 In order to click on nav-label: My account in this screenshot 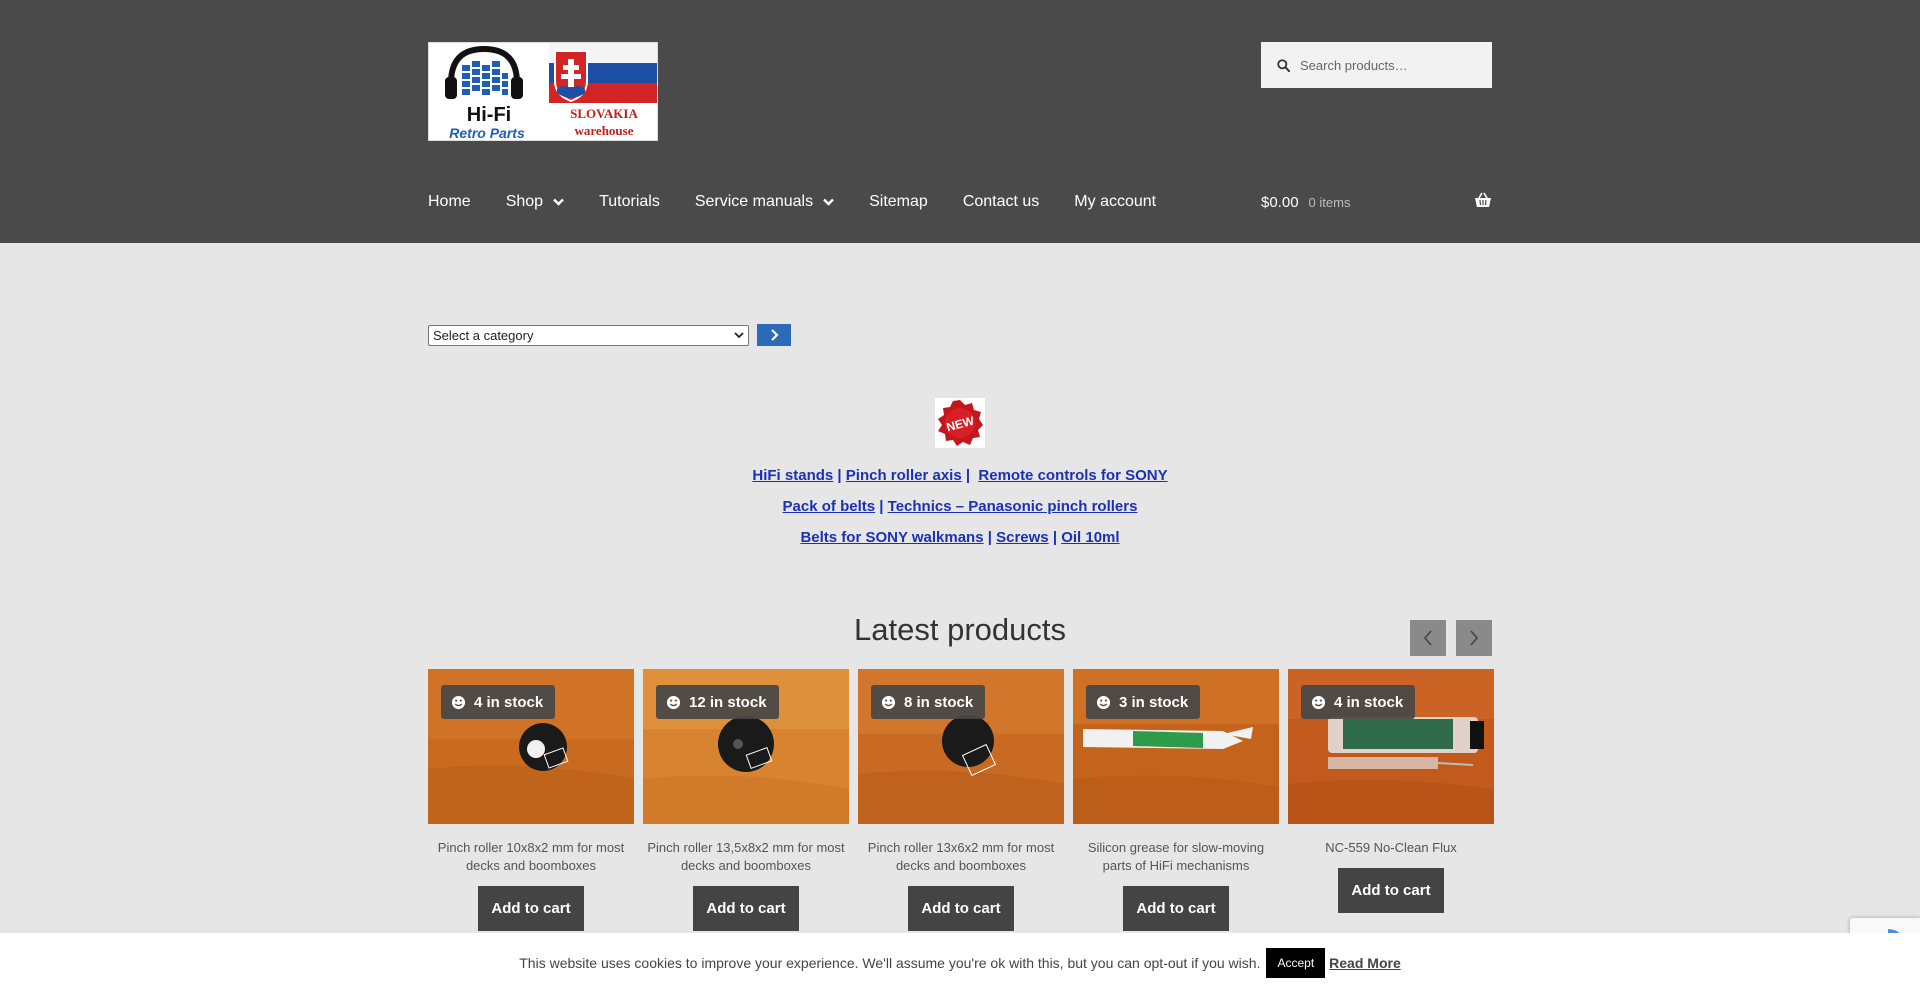, I will do `click(1115, 201)`.